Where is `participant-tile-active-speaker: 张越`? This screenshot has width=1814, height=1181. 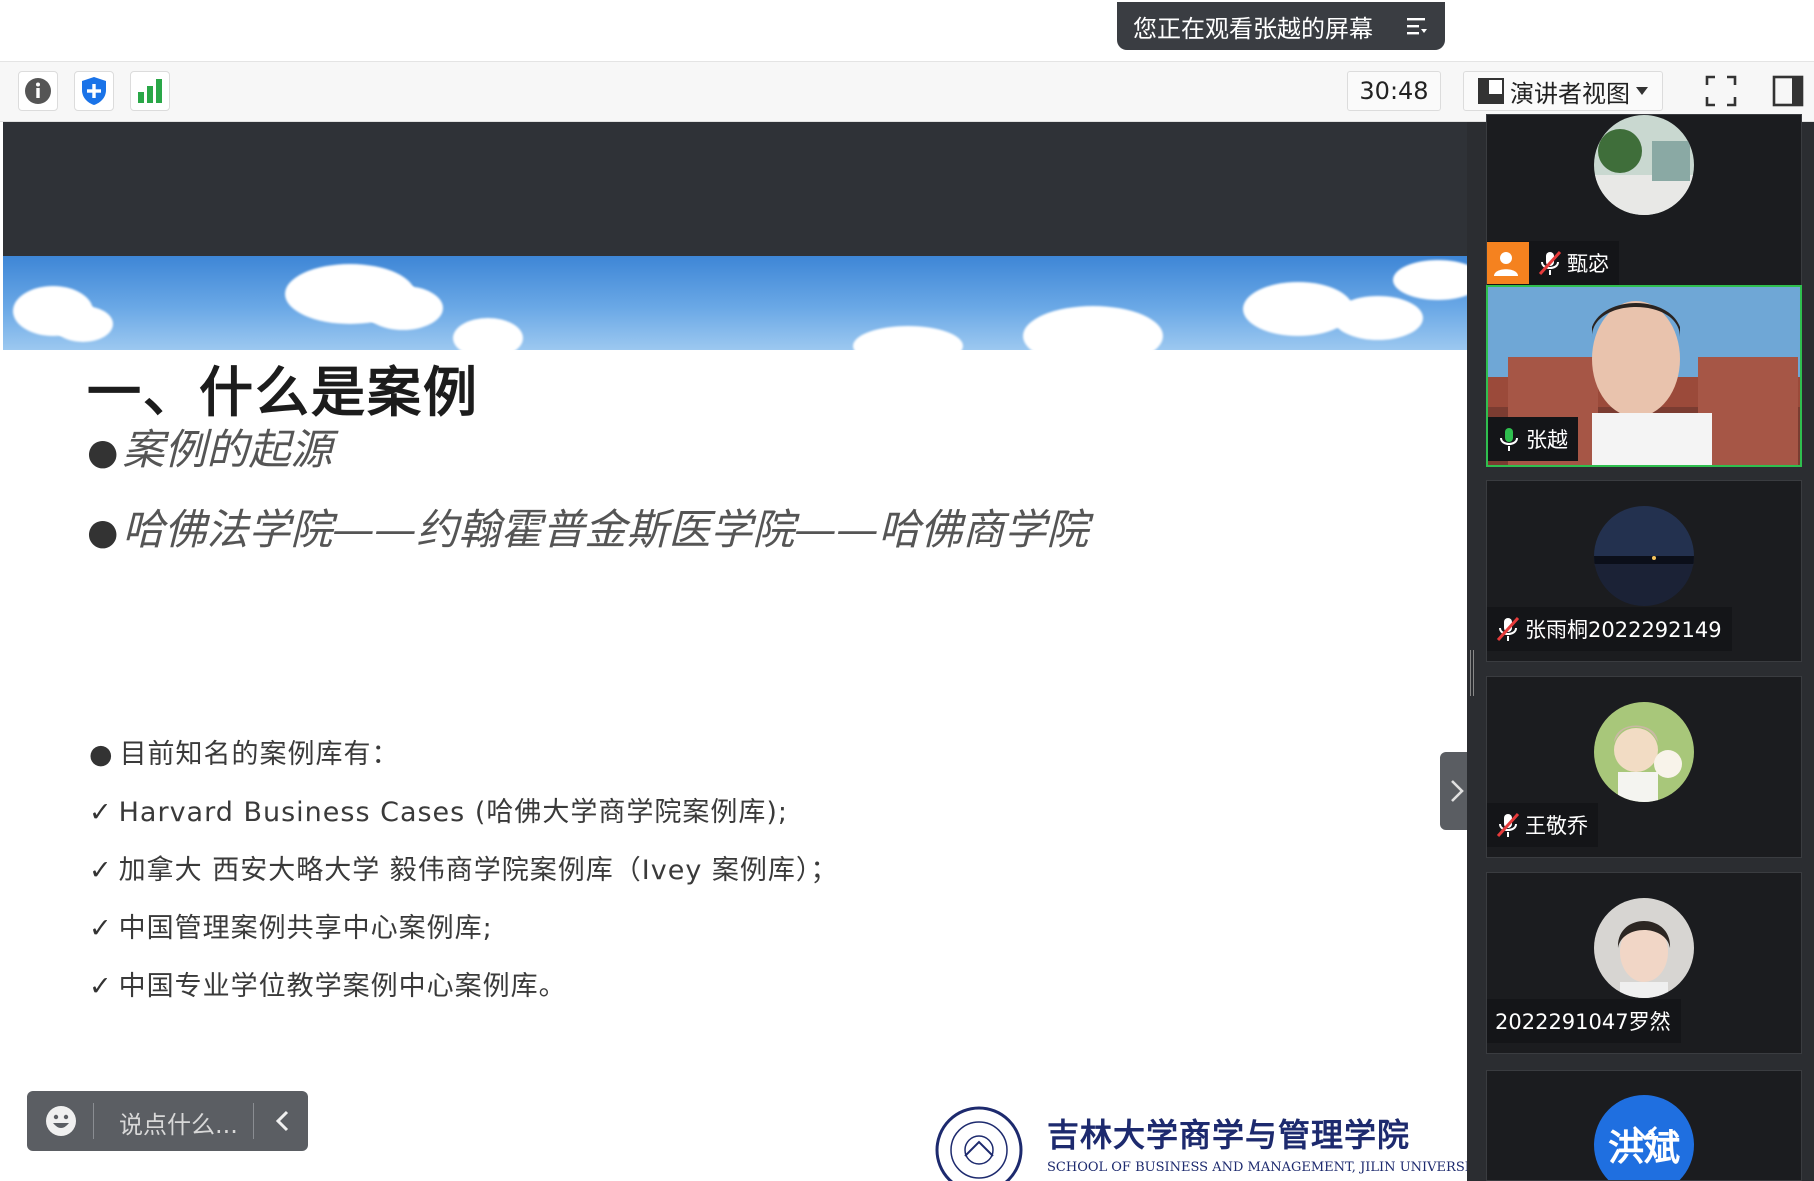
participant-tile-active-speaker: 张越 is located at coordinates (1644, 376).